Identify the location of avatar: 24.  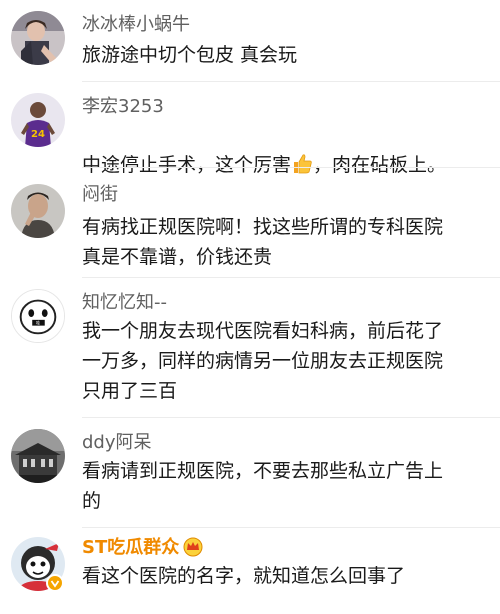
(38, 120).